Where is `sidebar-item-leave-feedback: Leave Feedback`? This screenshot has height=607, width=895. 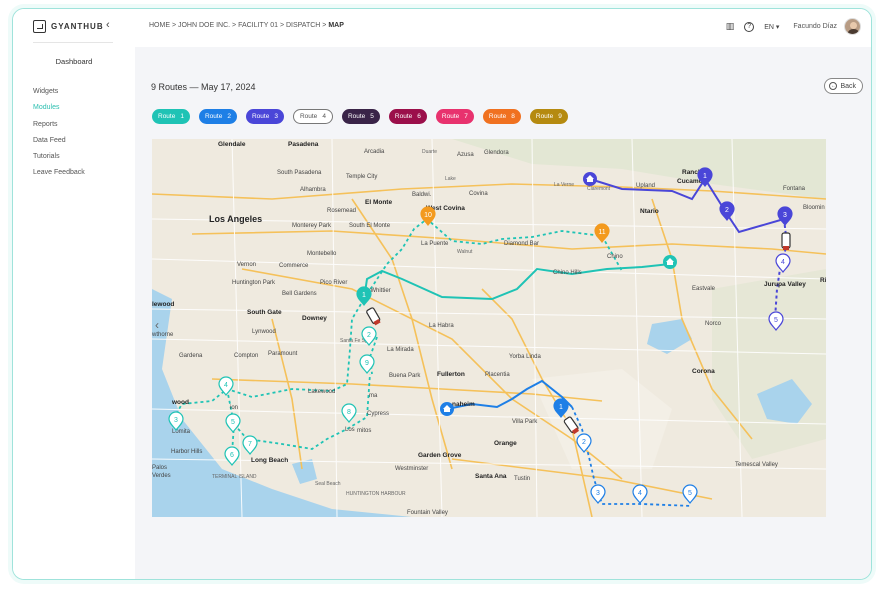 sidebar-item-leave-feedback: Leave Feedback is located at coordinates (59, 176).